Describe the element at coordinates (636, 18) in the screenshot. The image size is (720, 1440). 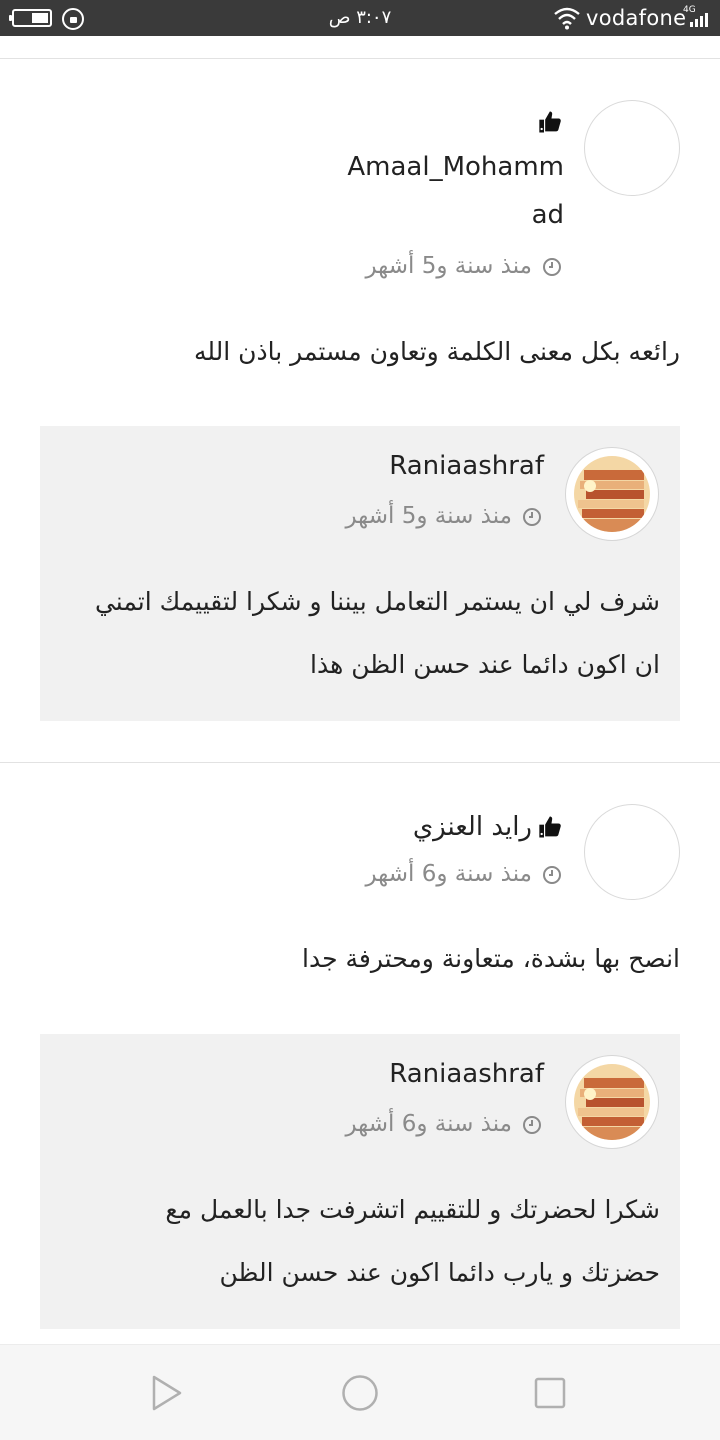
I see `carrier-name: vodafone` at that location.